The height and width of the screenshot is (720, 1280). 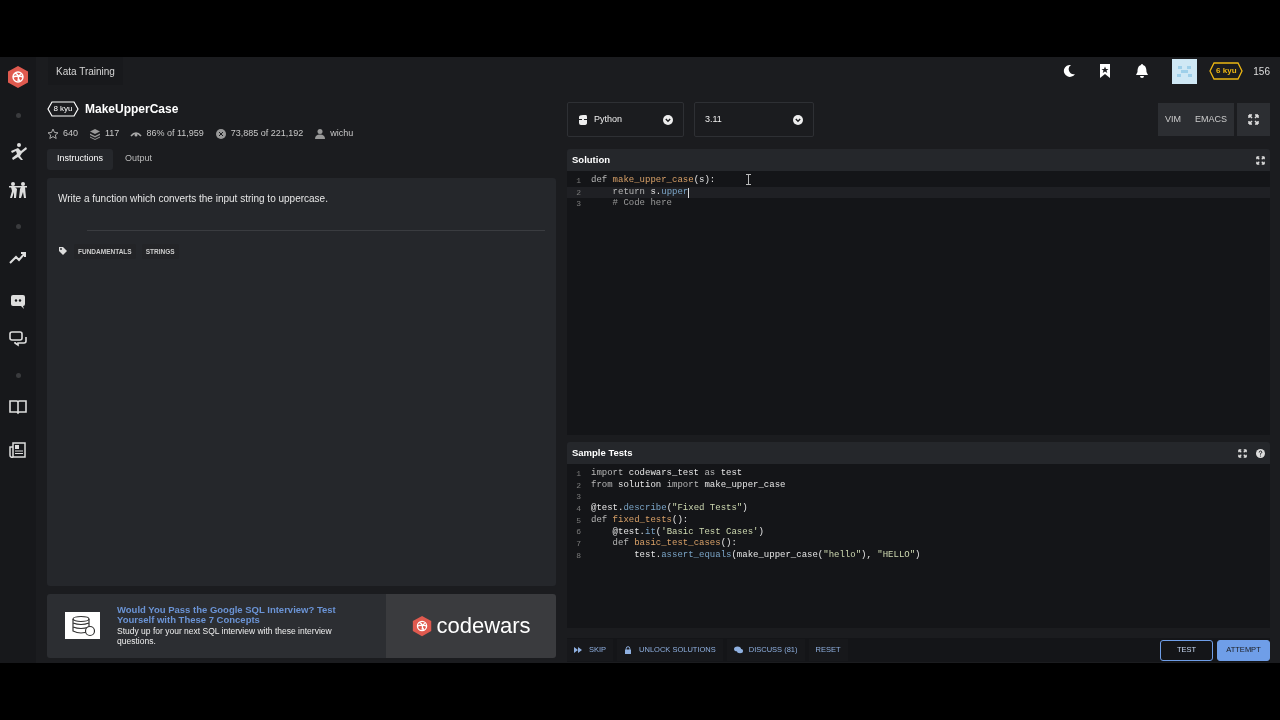 I want to click on code-line: def fixed_tests():, so click(x=639, y=520).